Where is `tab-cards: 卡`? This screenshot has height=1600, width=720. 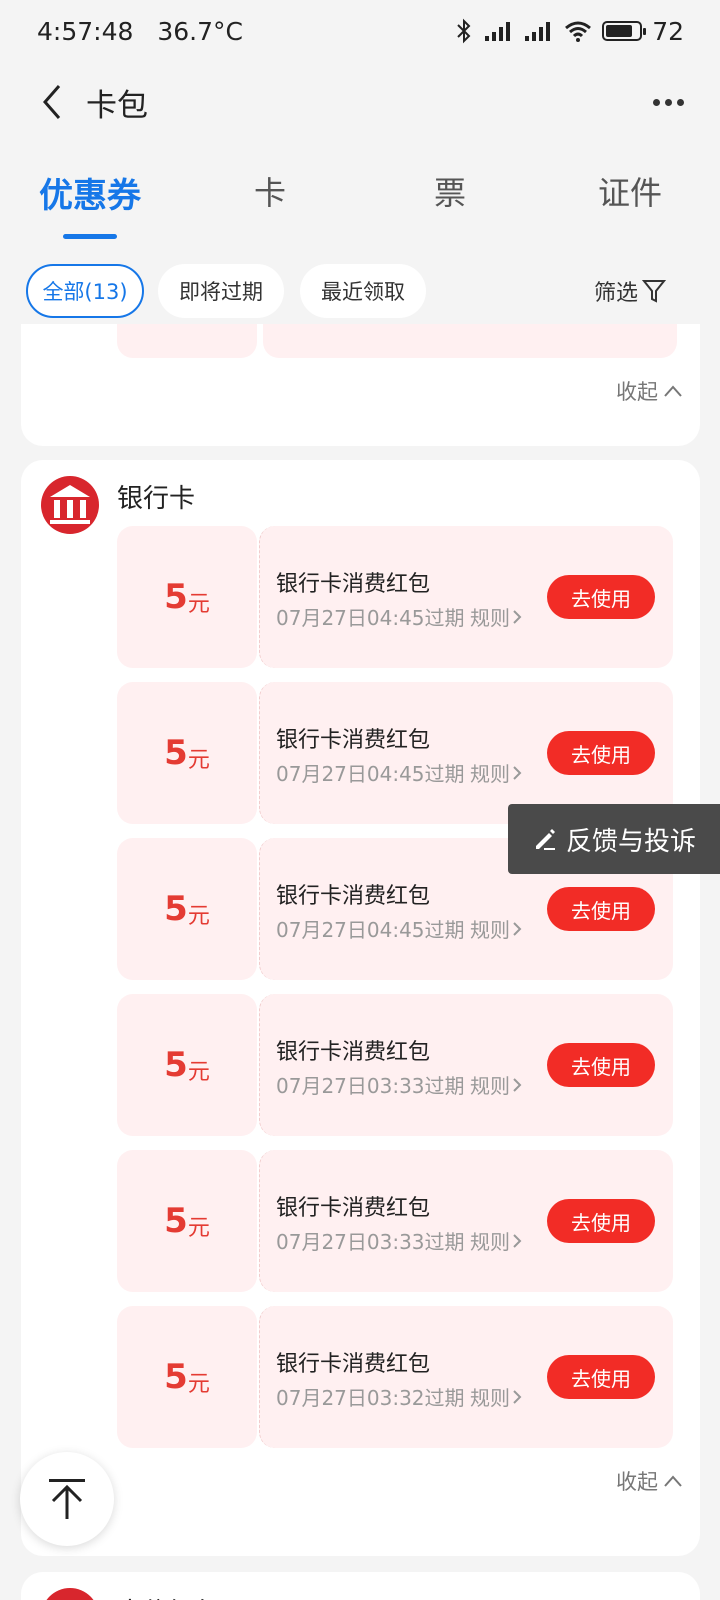
tab-cards: 卡 is located at coordinates (270, 191).